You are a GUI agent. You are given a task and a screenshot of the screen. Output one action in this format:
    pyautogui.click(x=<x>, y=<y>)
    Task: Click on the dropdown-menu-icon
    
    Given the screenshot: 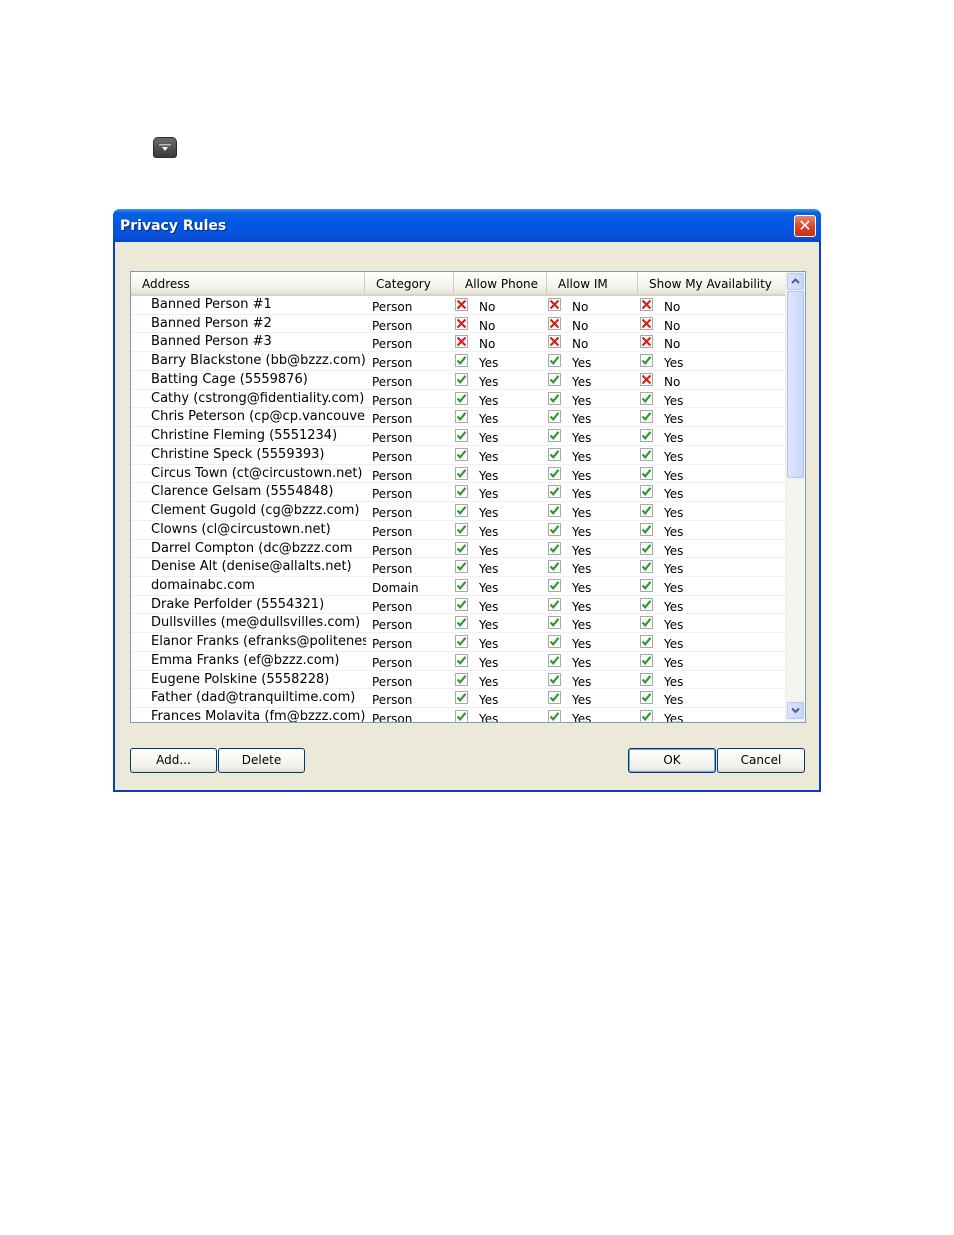 What is the action you would take?
    pyautogui.click(x=165, y=147)
    